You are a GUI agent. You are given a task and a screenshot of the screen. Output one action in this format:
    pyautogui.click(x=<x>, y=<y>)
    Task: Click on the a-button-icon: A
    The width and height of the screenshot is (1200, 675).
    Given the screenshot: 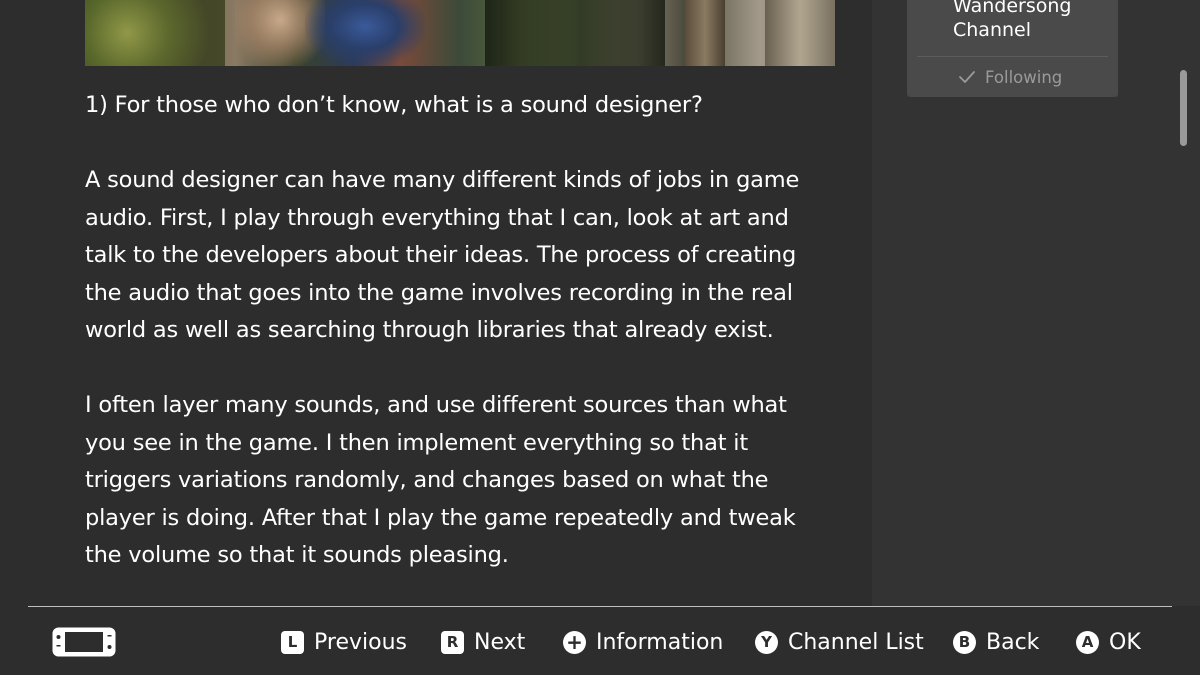 What is the action you would take?
    pyautogui.click(x=1087, y=642)
    